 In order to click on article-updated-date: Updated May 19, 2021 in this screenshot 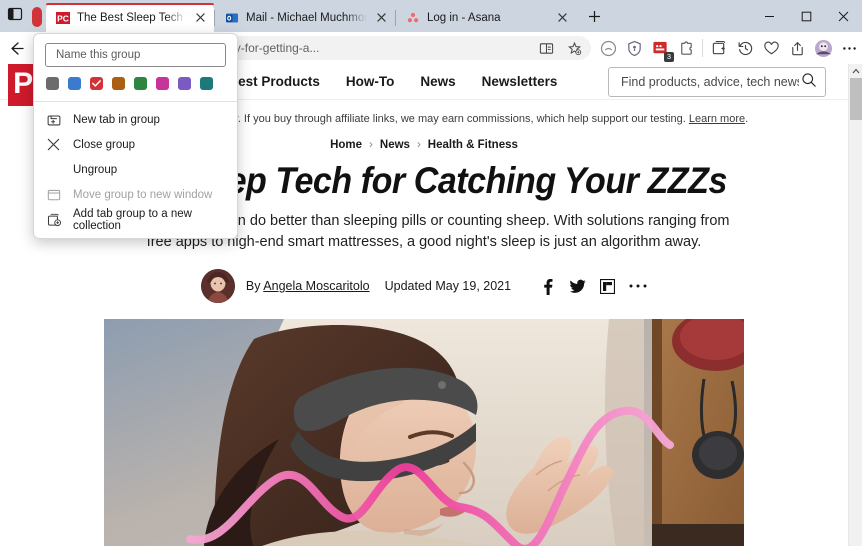, I will do `click(448, 286)`.